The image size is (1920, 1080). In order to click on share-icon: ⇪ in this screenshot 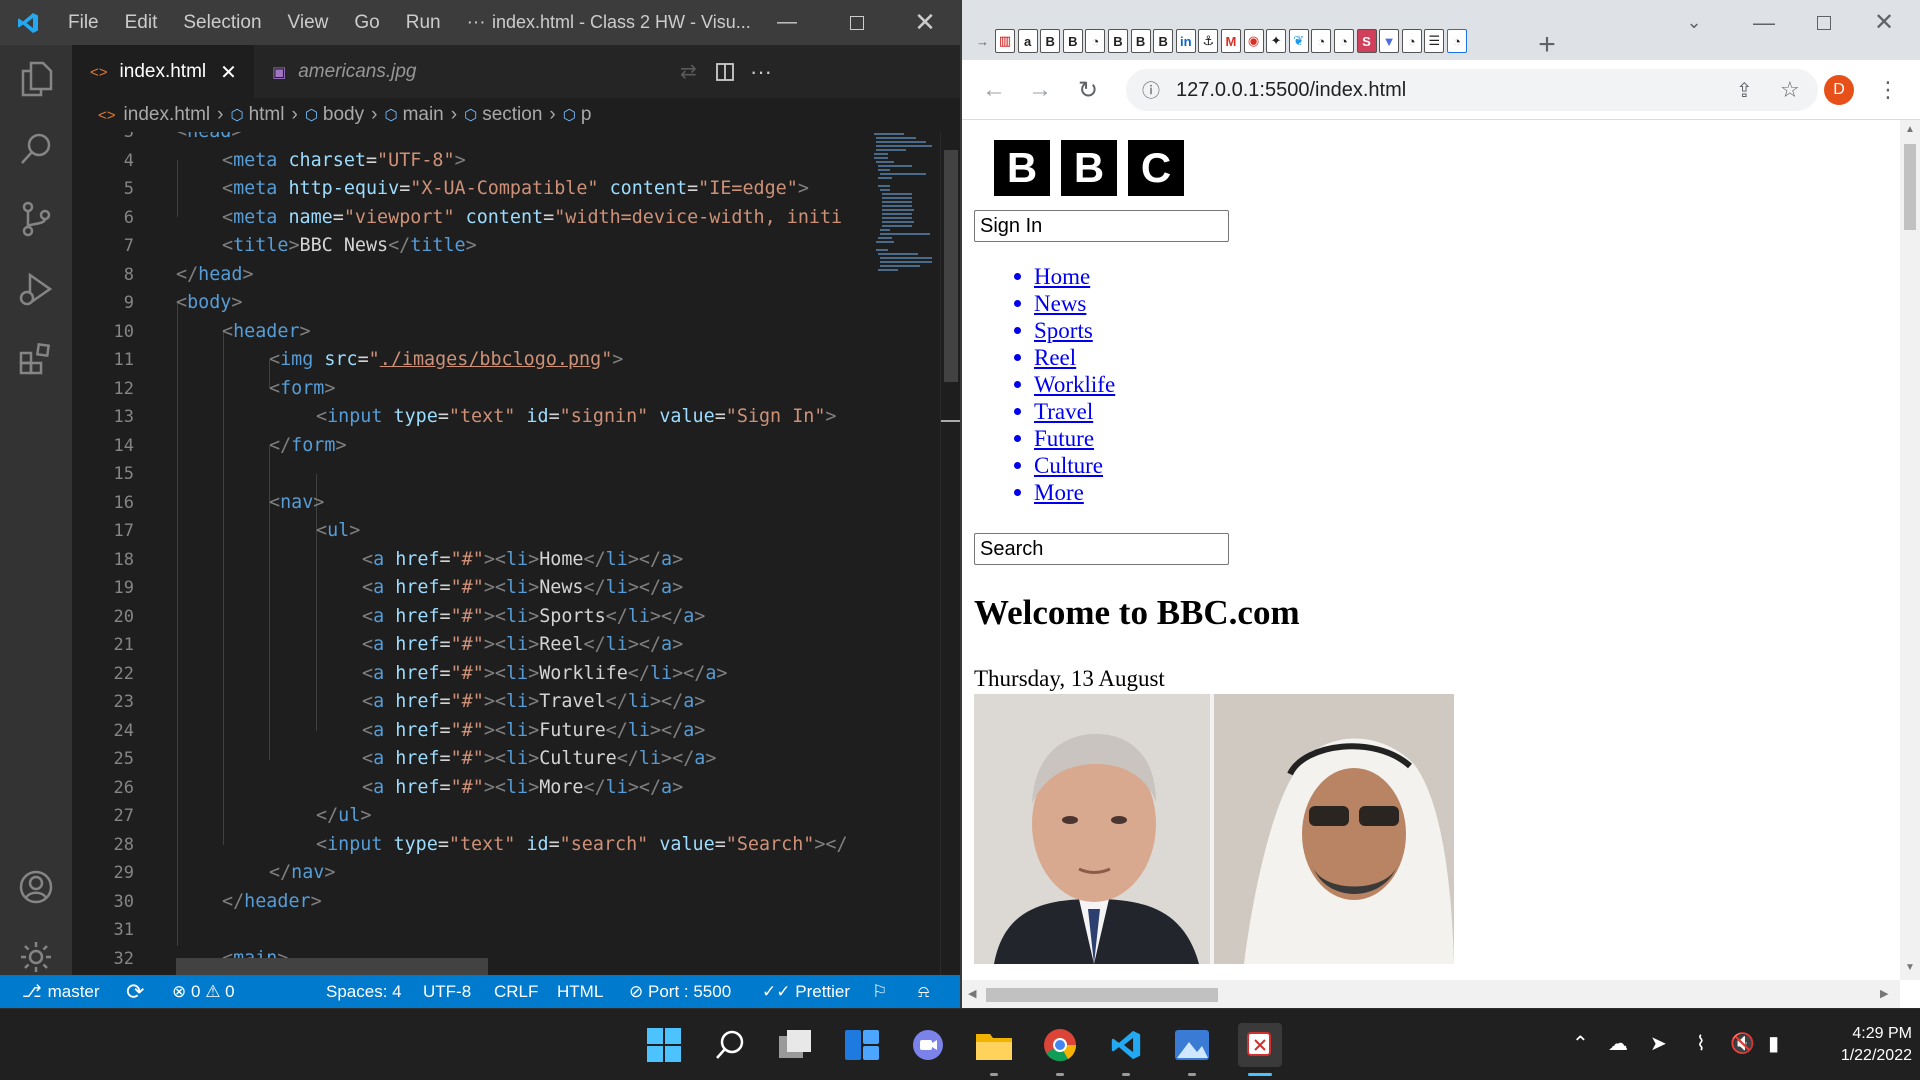, I will do `click(1744, 90)`.